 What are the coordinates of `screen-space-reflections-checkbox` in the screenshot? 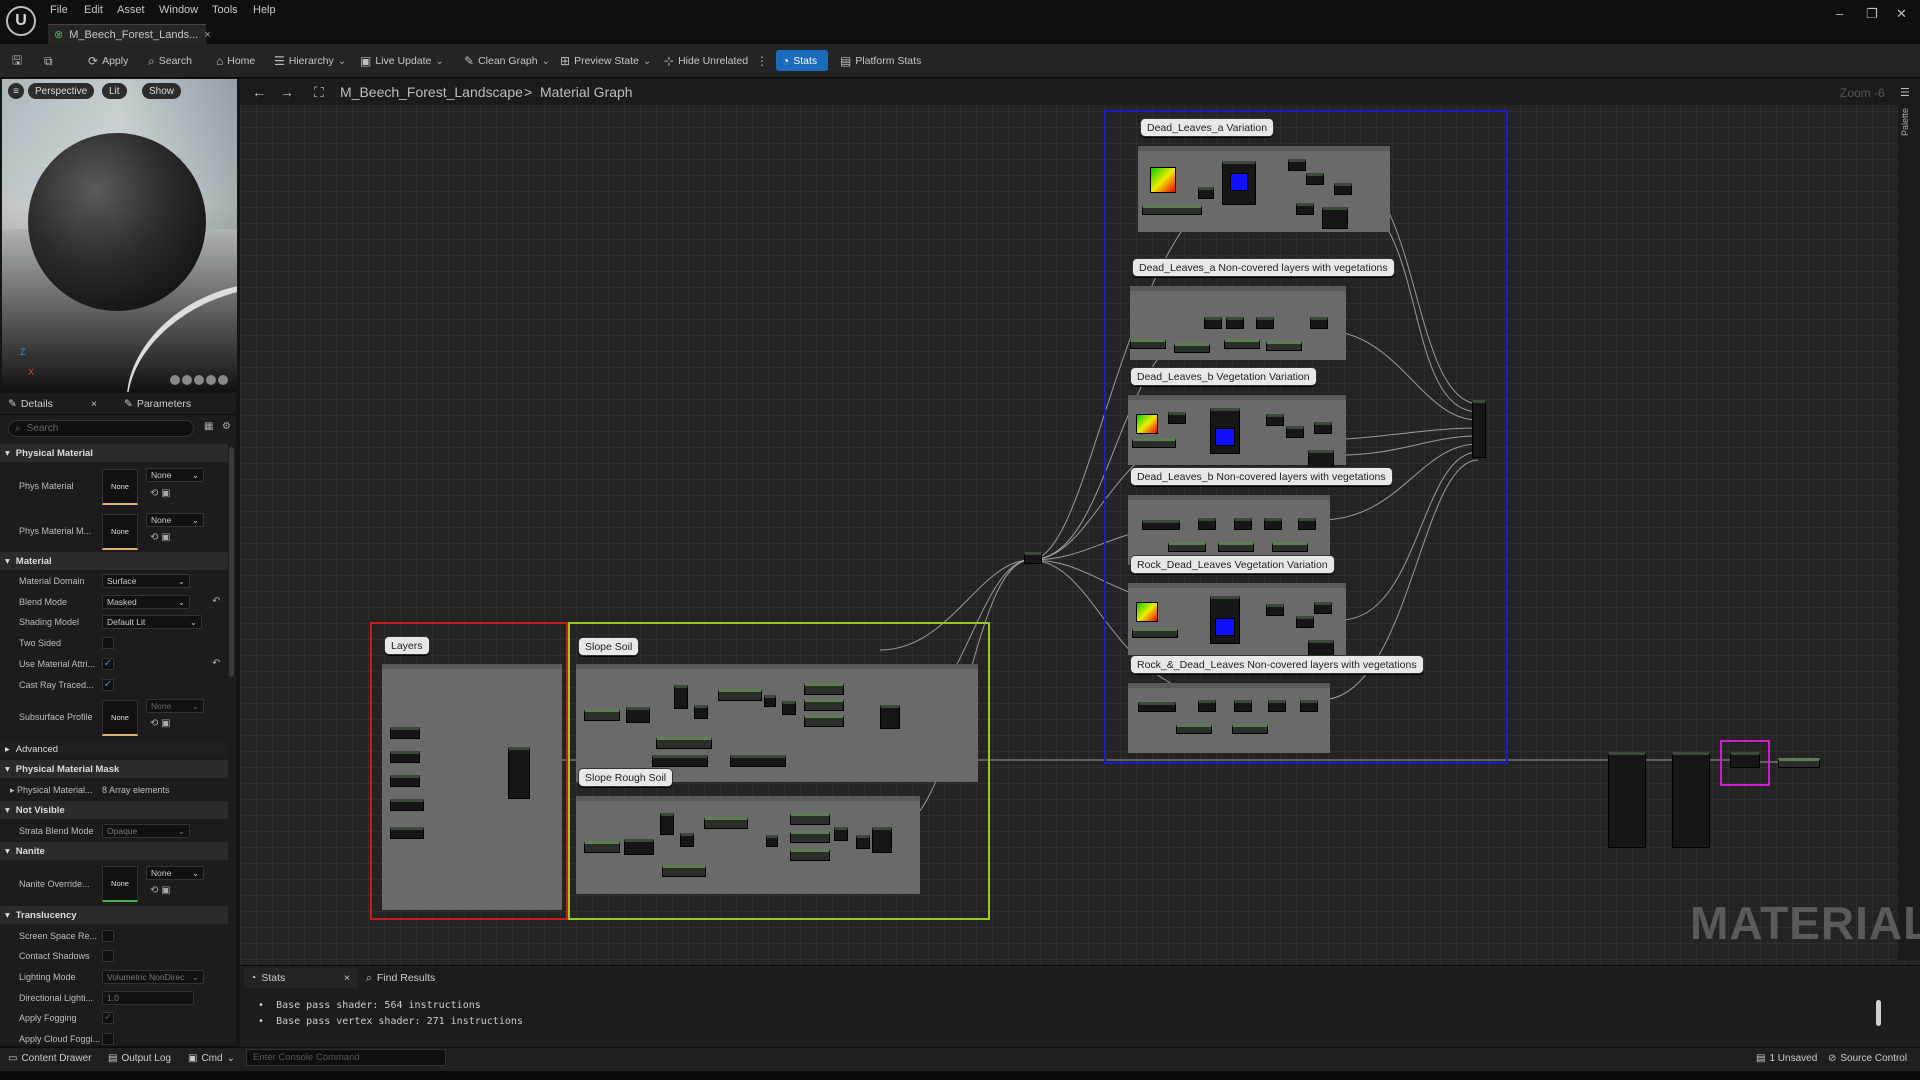 It's located at (108, 936).